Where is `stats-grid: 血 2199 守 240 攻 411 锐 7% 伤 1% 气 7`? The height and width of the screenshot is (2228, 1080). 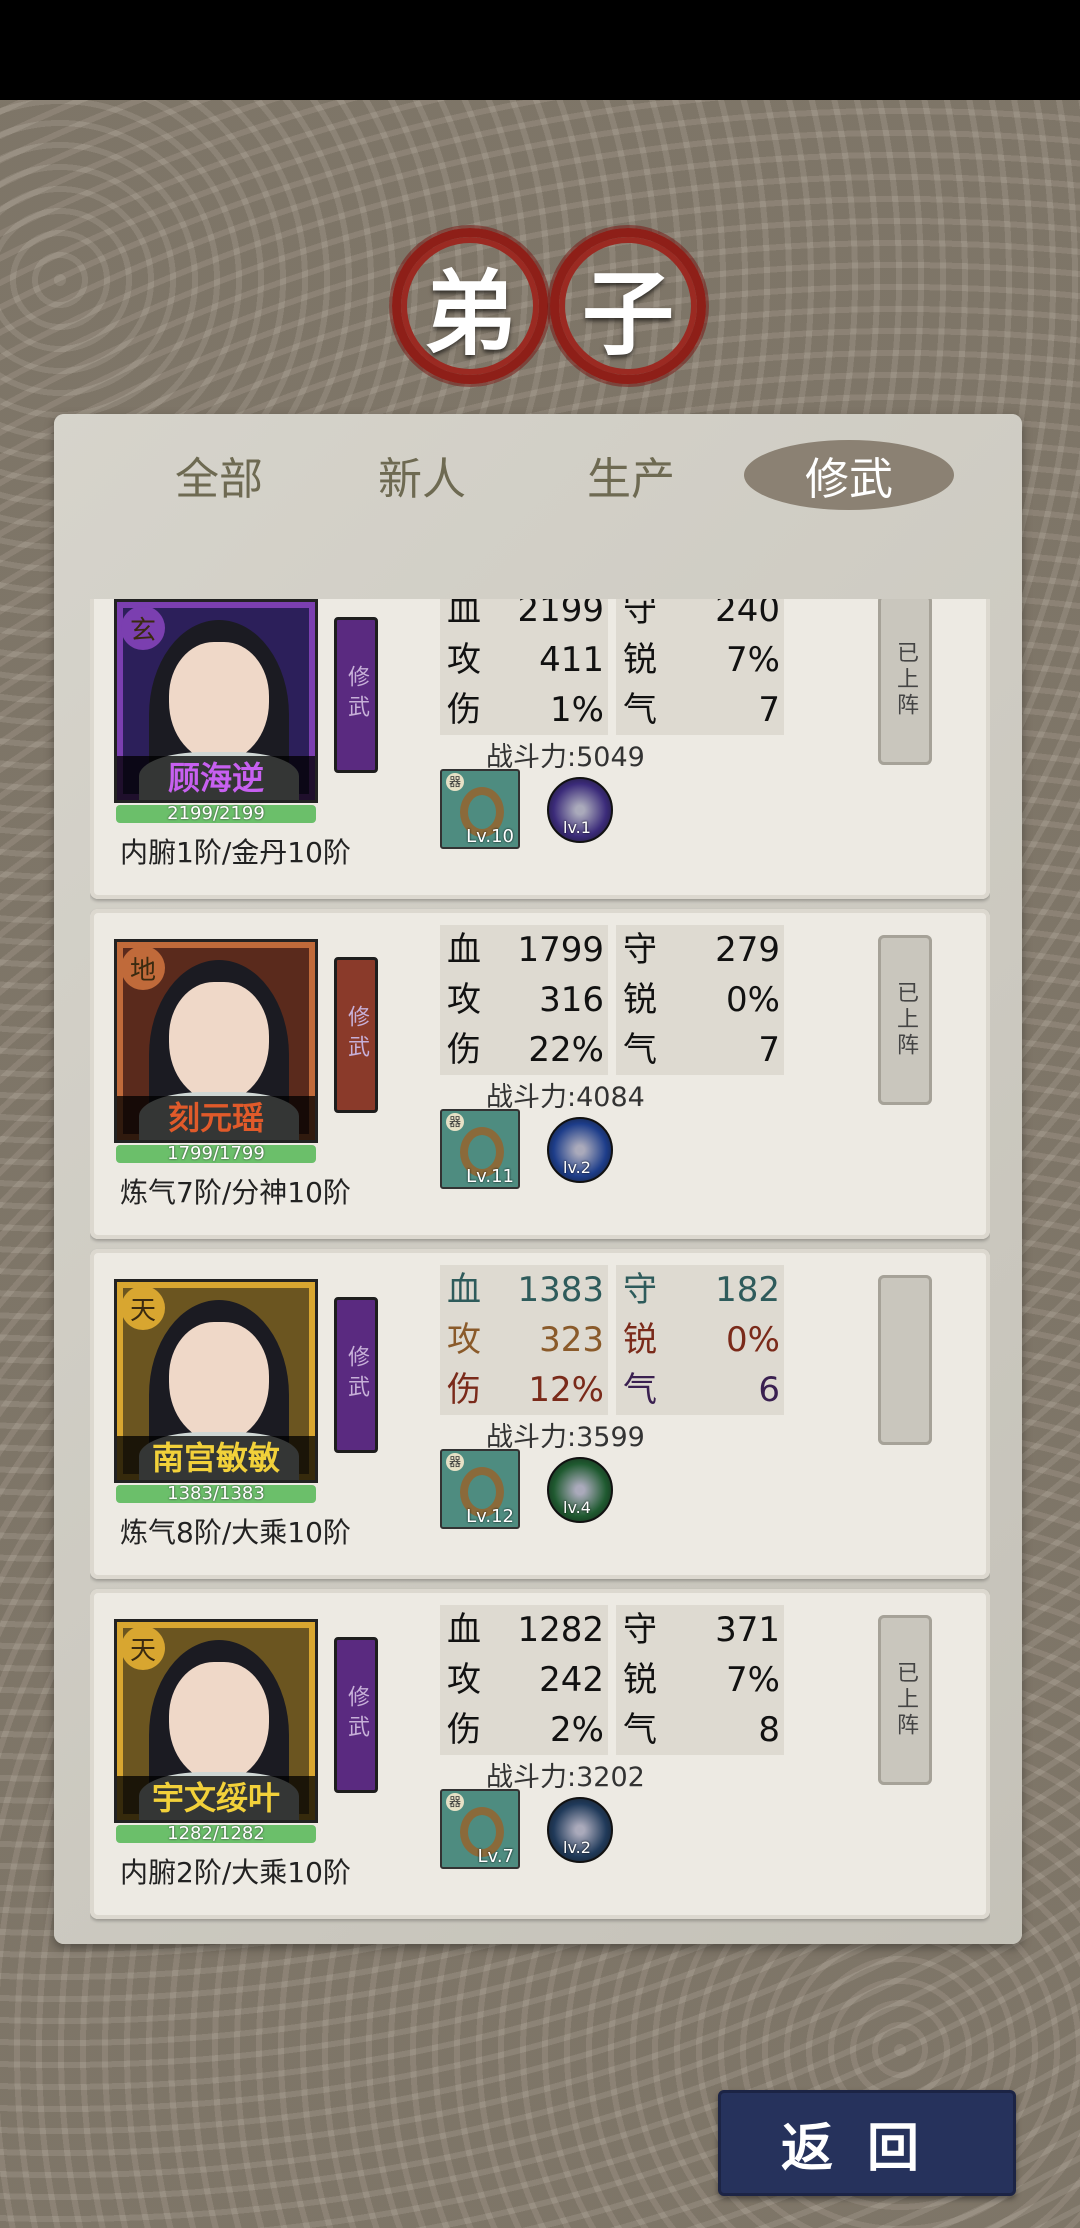
stats-grid: 血 2199 守 240 攻 411 锐 7% 伤 1% 气 7 is located at coordinates (612, 667).